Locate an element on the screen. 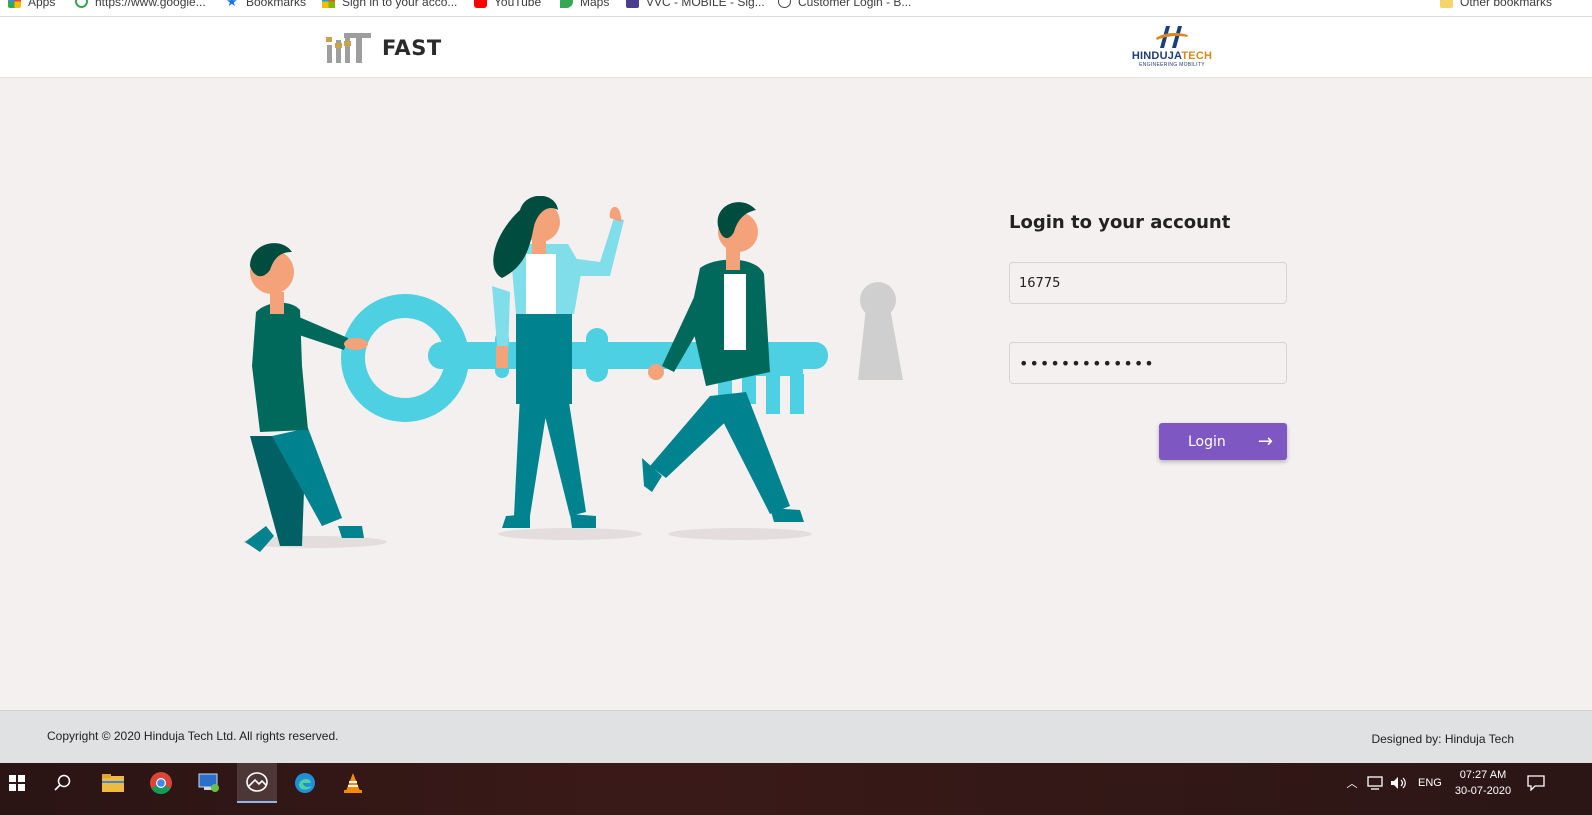 The height and width of the screenshot is (815, 1592). partner-name-accent: TECH is located at coordinates (1197, 56).